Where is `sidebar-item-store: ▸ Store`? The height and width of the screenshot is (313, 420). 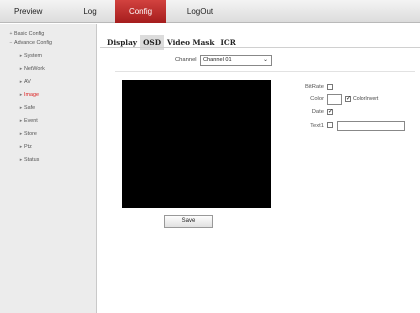 sidebar-item-store: ▸ Store is located at coordinates (27, 134).